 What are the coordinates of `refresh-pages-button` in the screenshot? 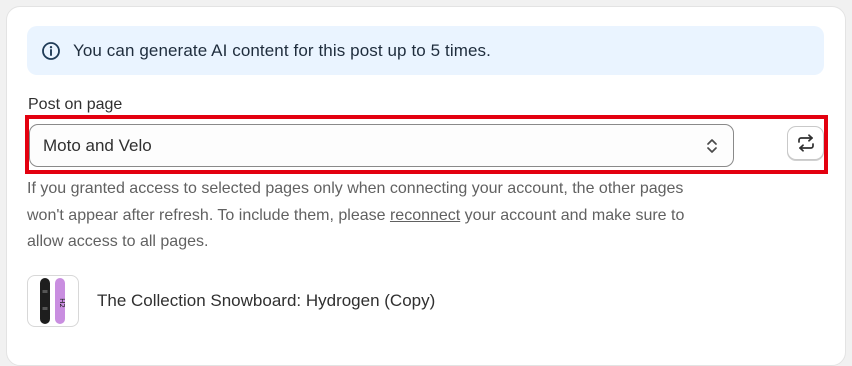 It's located at (805, 143).